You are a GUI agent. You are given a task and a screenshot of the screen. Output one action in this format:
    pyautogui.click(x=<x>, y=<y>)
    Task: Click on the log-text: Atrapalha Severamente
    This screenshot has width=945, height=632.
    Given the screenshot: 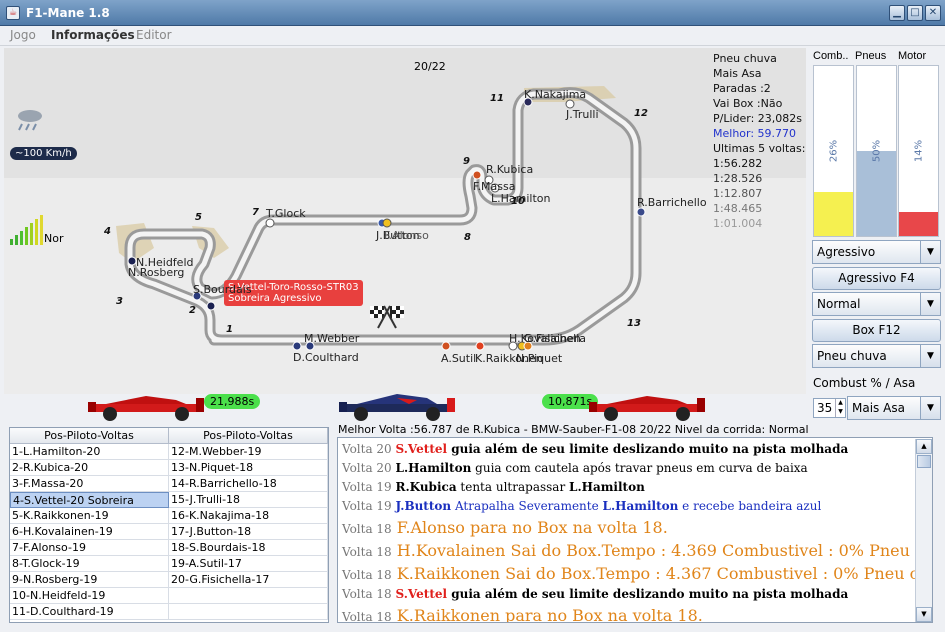 What is the action you would take?
    pyautogui.click(x=527, y=506)
    